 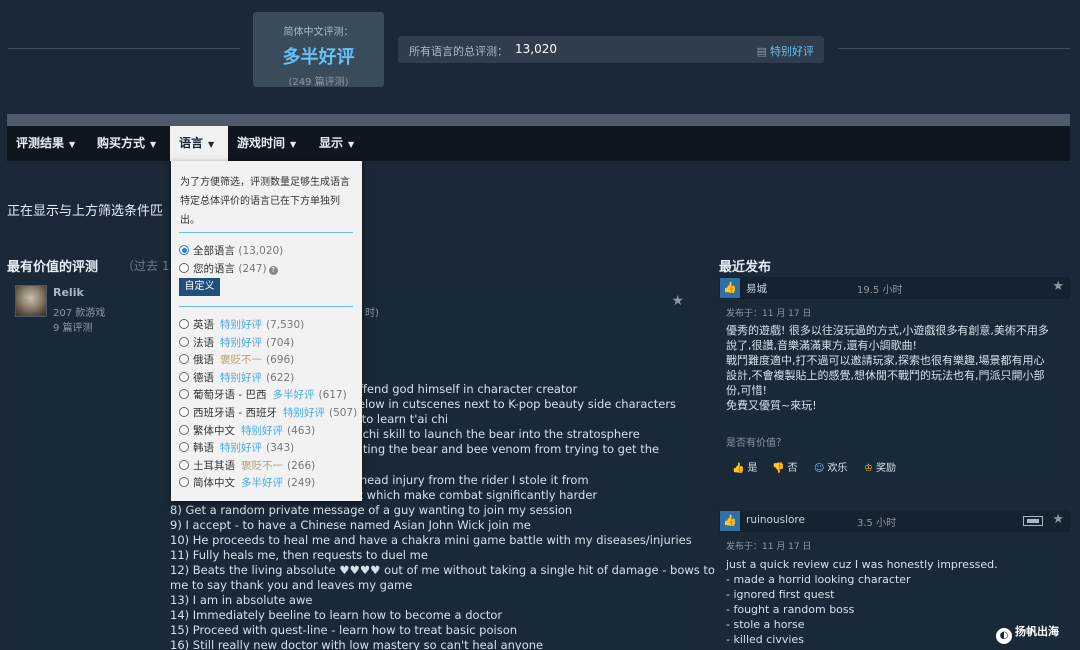 I want to click on language-name: 葡萄牙语 - 巴西, so click(x=230, y=395).